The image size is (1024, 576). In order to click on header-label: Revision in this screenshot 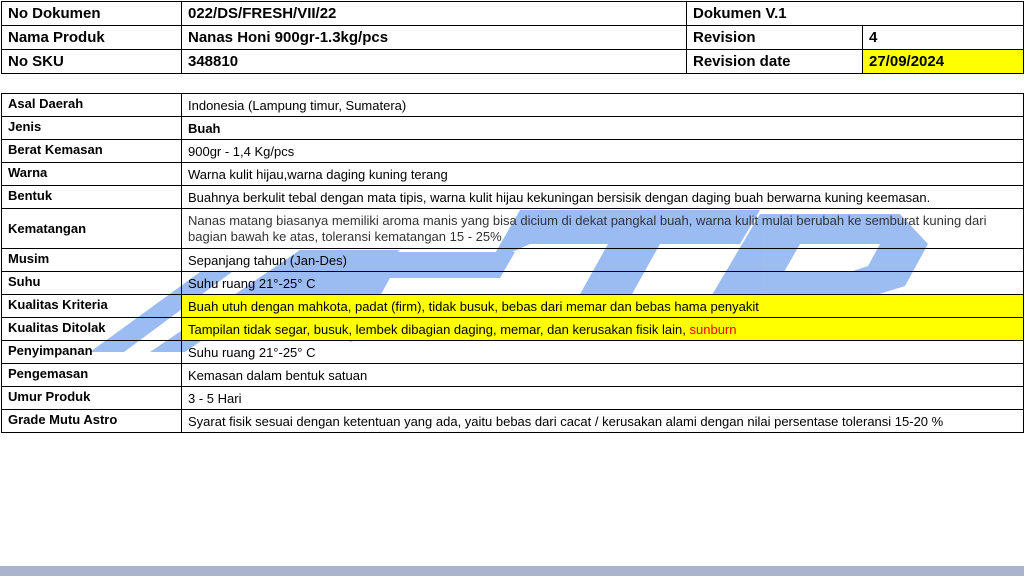, I will do `click(774, 37)`.